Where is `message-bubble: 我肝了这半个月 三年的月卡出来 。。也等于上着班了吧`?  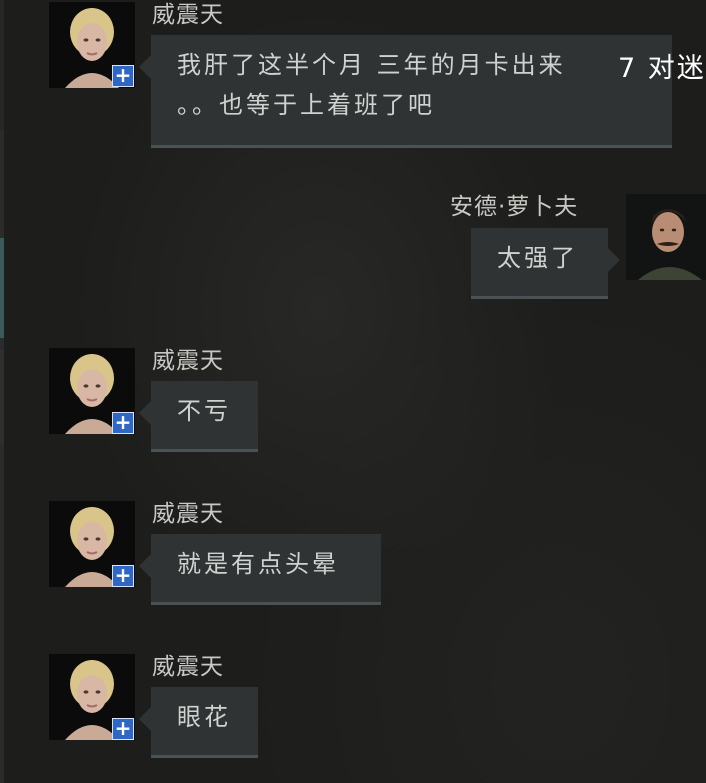
message-bubble: 我肝了这半个月 三年的月卡出来 。。也等于上着班了吧 is located at coordinates (405, 91).